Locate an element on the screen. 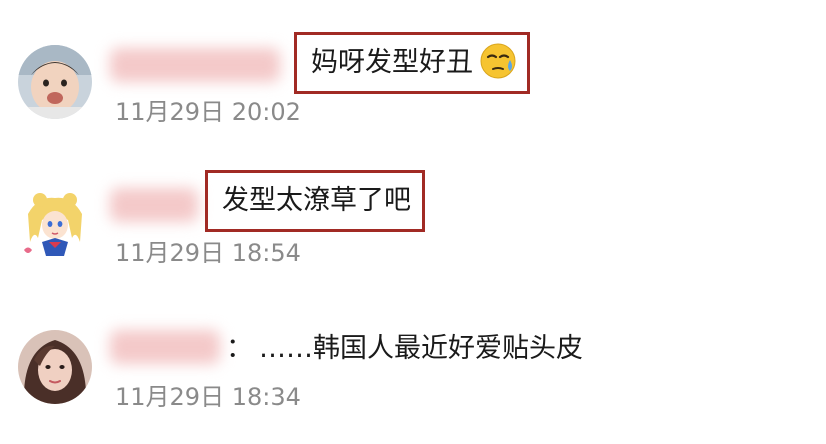  comment-text: 妈呀发型好丑 is located at coordinates (392, 62).